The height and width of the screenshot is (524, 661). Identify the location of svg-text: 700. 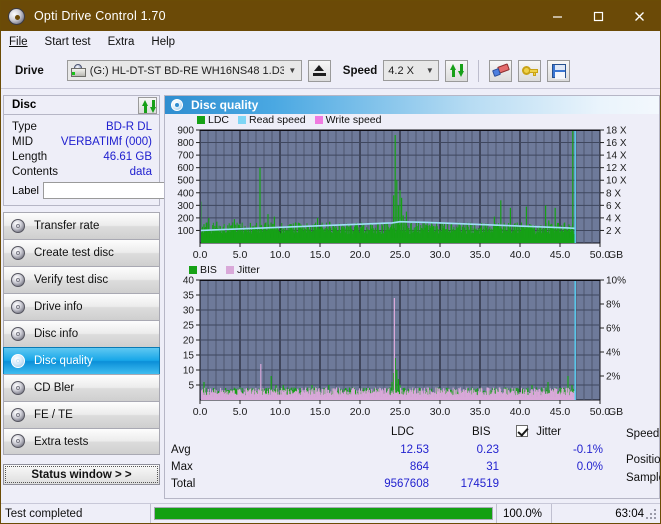
(185, 156).